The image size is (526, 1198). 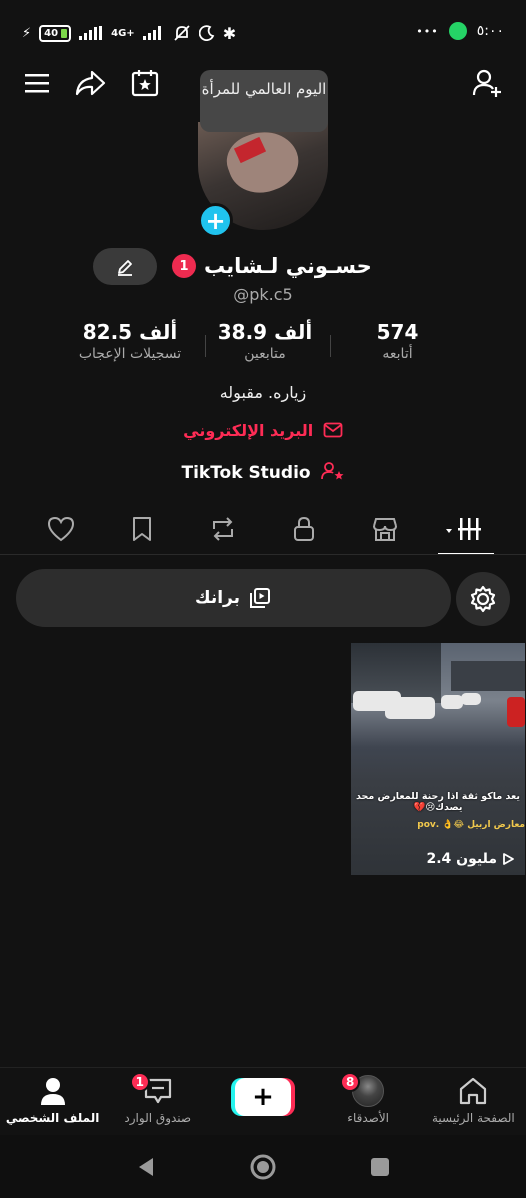 I want to click on heart-icon, so click(x=60, y=529).